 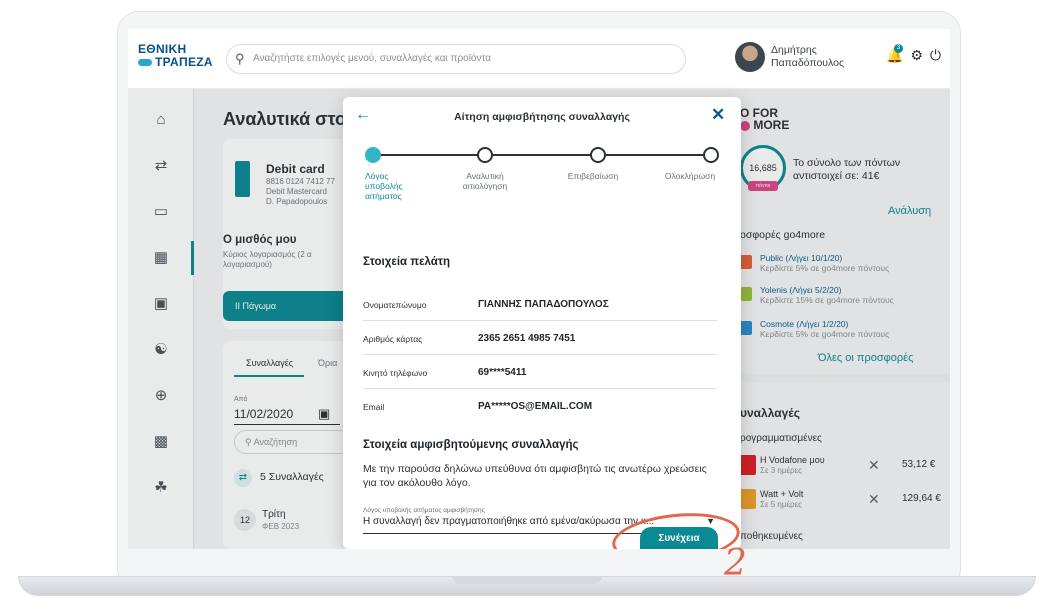 I want to click on avatar, so click(x=750, y=57).